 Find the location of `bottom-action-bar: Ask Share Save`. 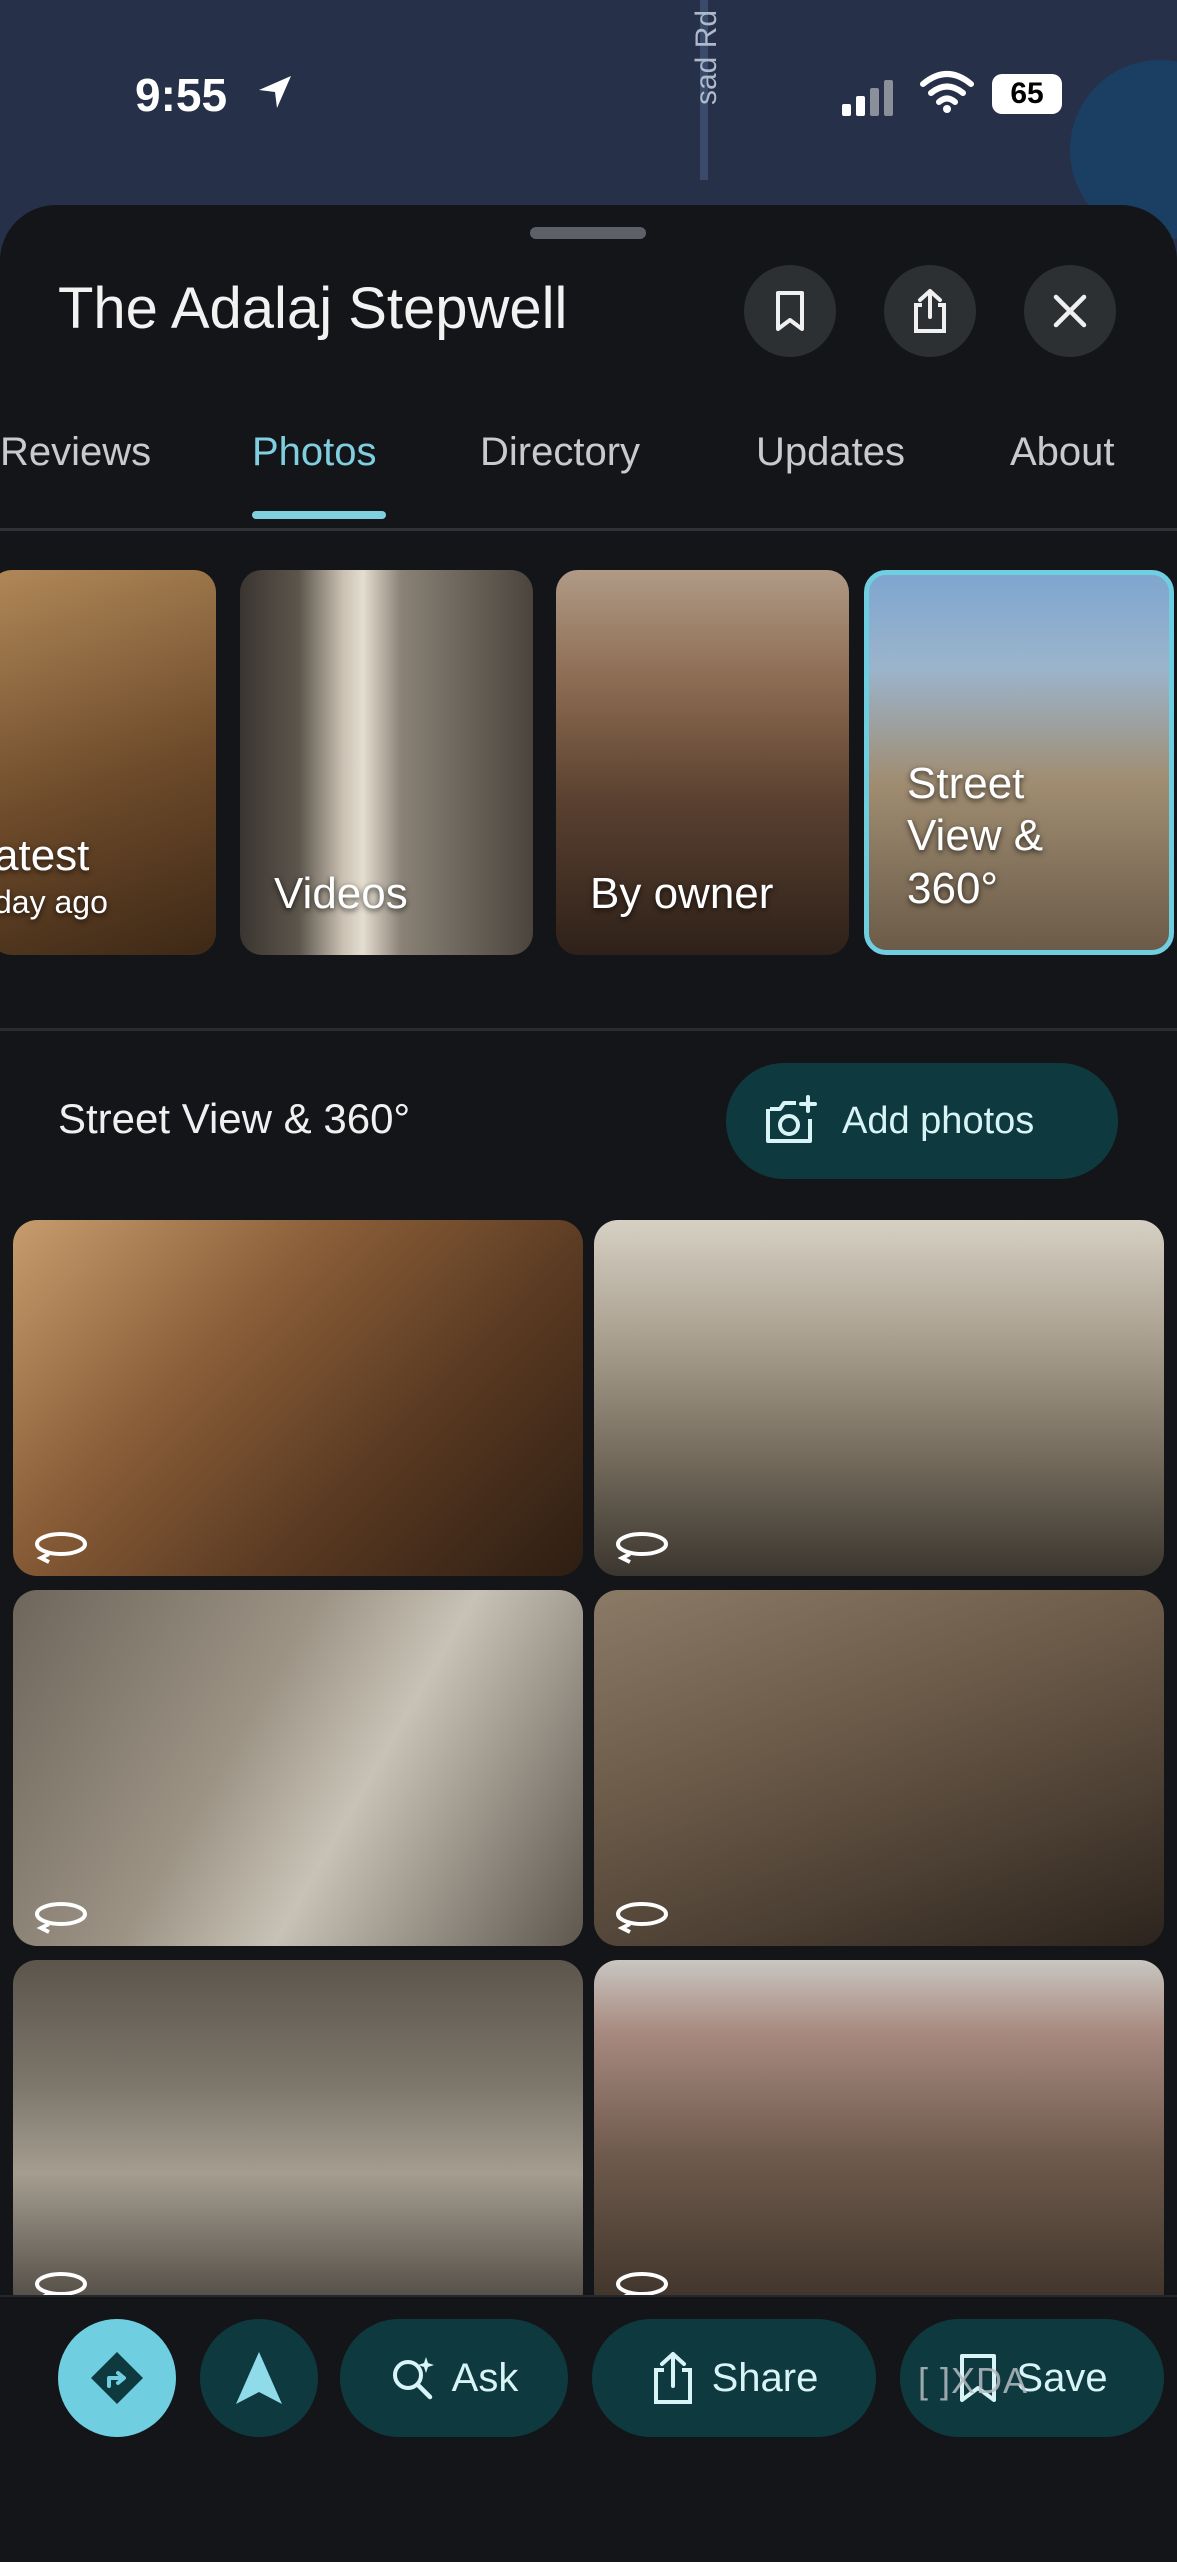

bottom-action-bar: Ask Share Save is located at coordinates (588, 2428).